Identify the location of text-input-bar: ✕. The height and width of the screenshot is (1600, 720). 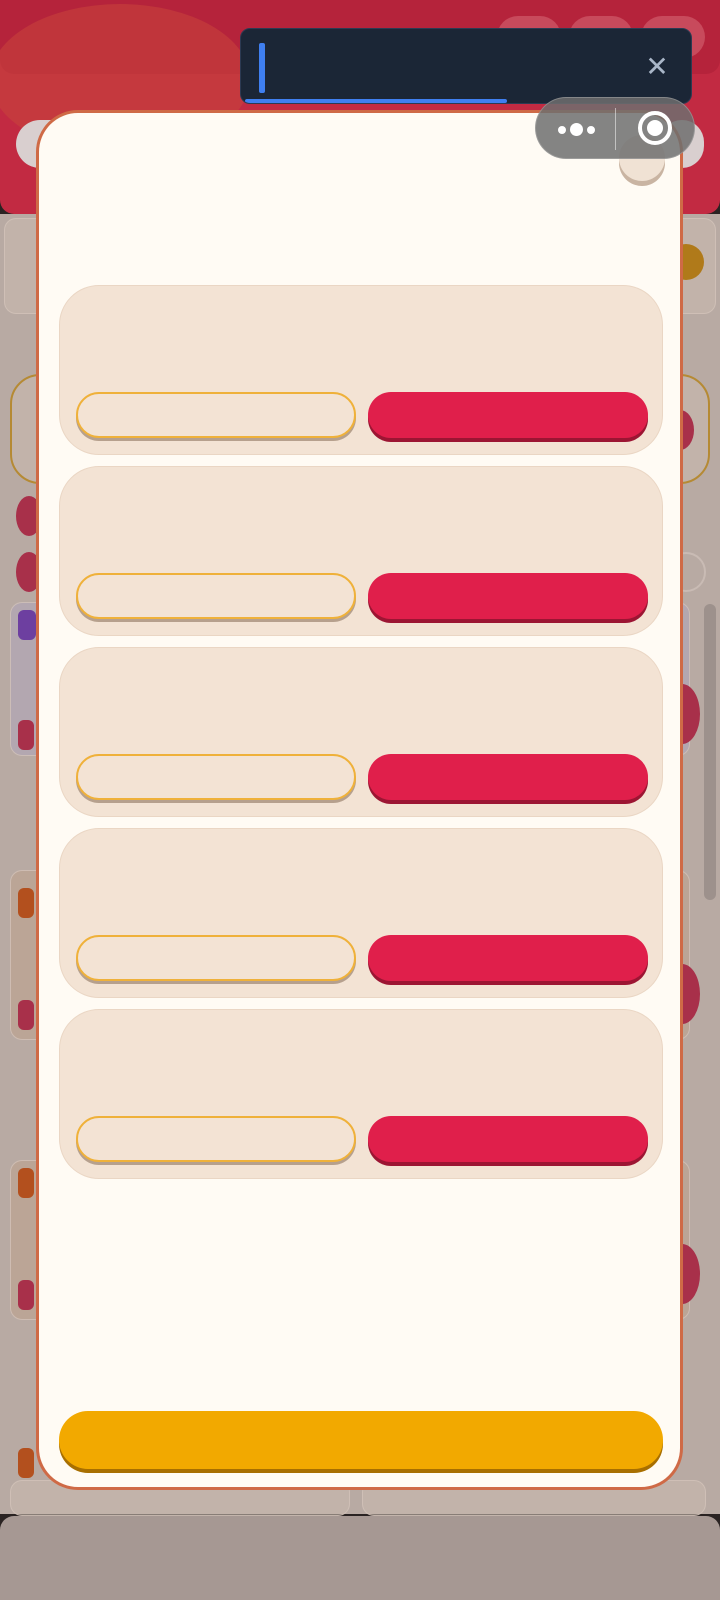
(466, 66).